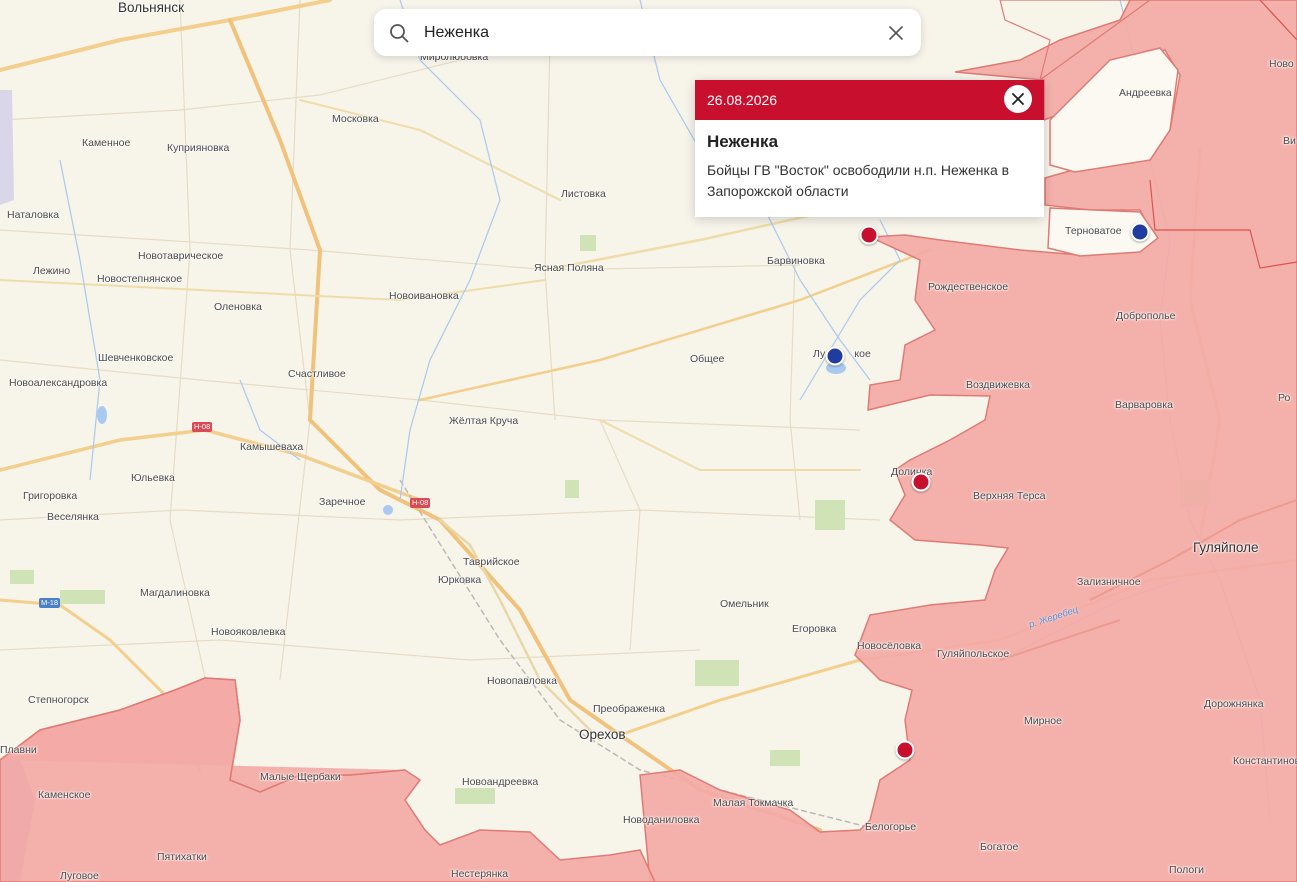  Describe the element at coordinates (629, 709) in the screenshot. I see `place-label: Преображенка` at that location.